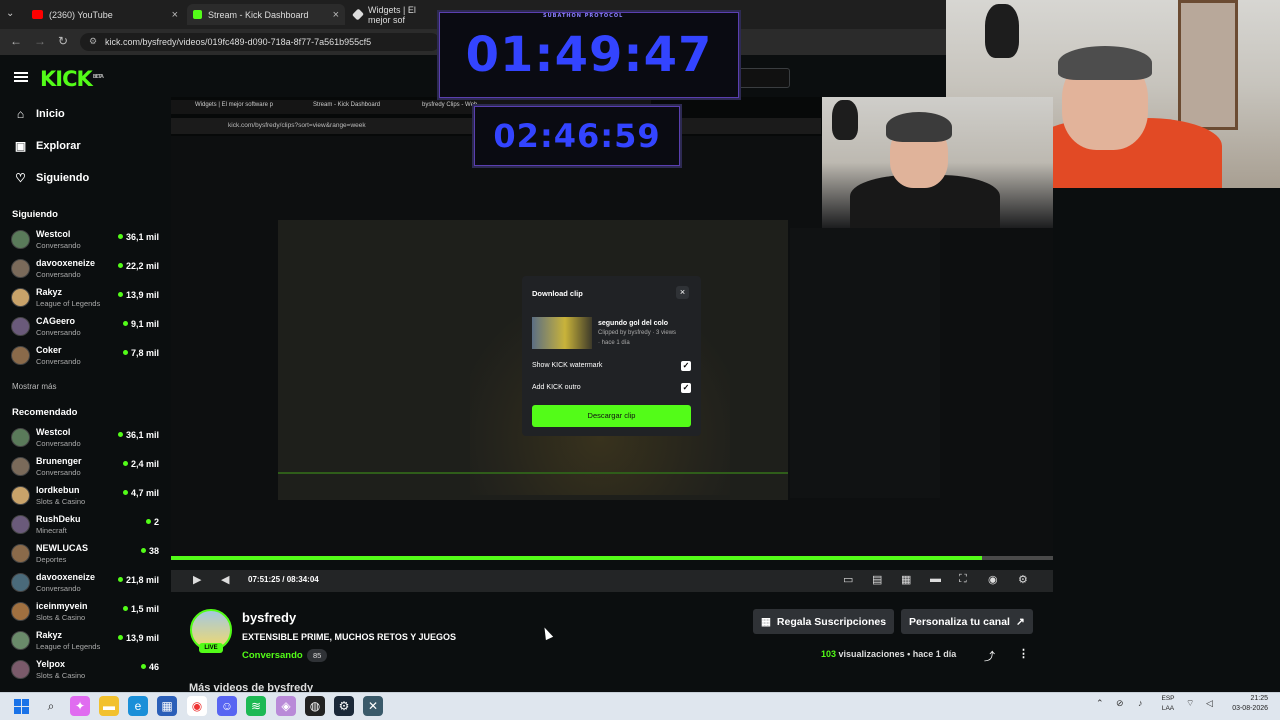  Describe the element at coordinates (1209, 703) in the screenshot. I see `volume-tray-icon: ◁` at that location.